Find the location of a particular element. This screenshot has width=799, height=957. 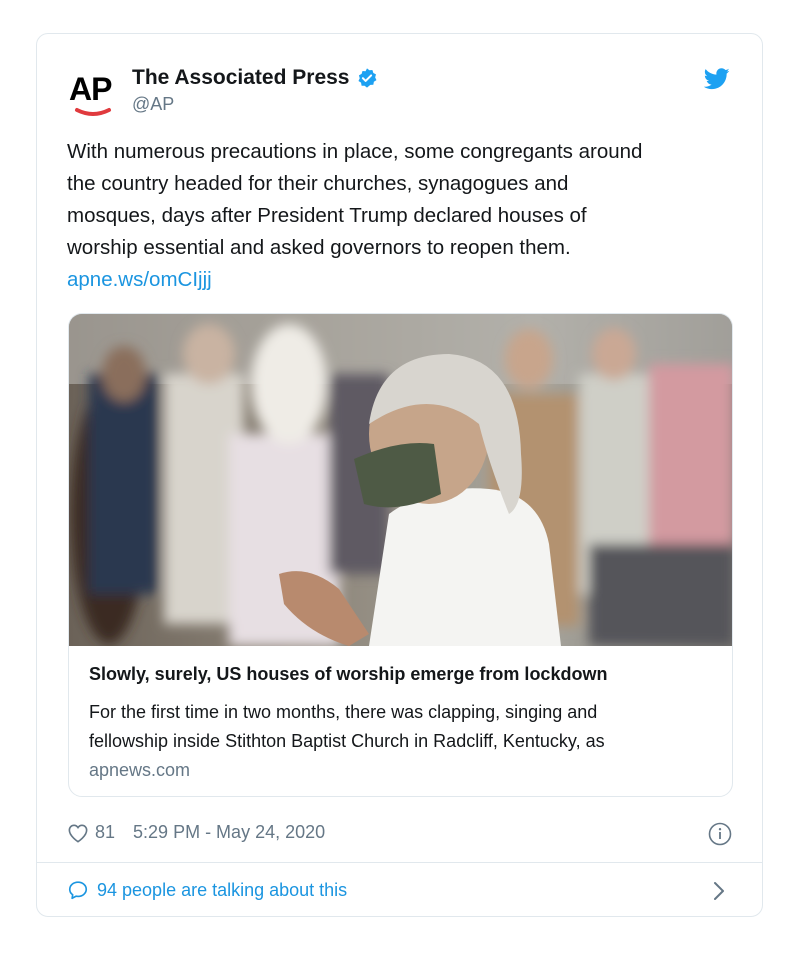

conversation-link: 94 people are talking about this is located at coordinates (207, 890).